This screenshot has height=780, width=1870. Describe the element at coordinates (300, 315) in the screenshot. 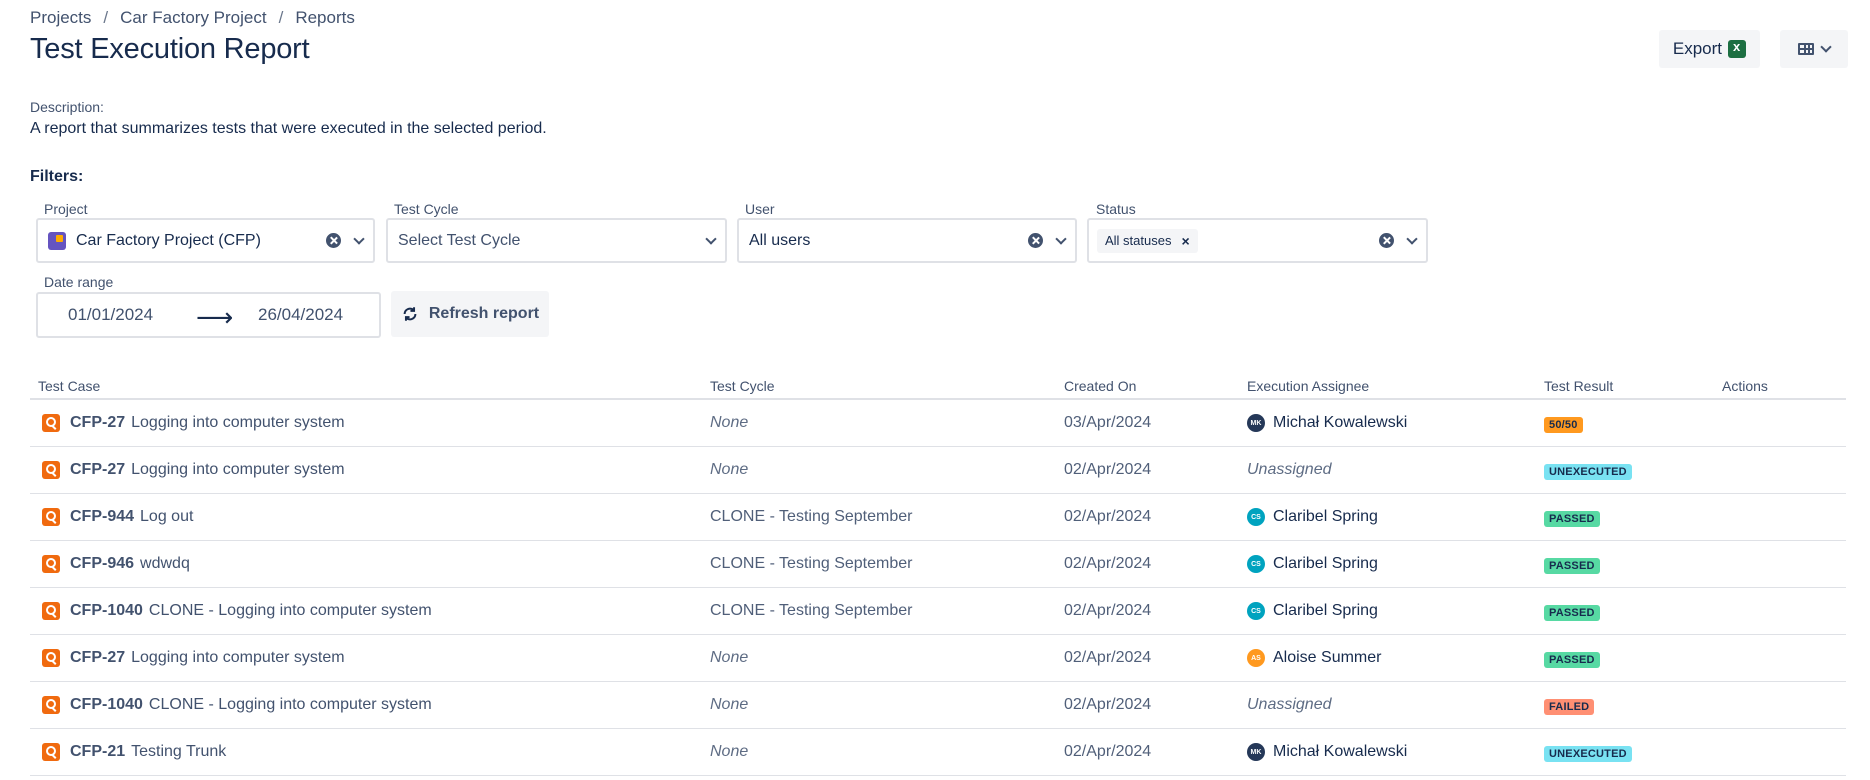

I see `date-to-field: 26/04/2024` at that location.